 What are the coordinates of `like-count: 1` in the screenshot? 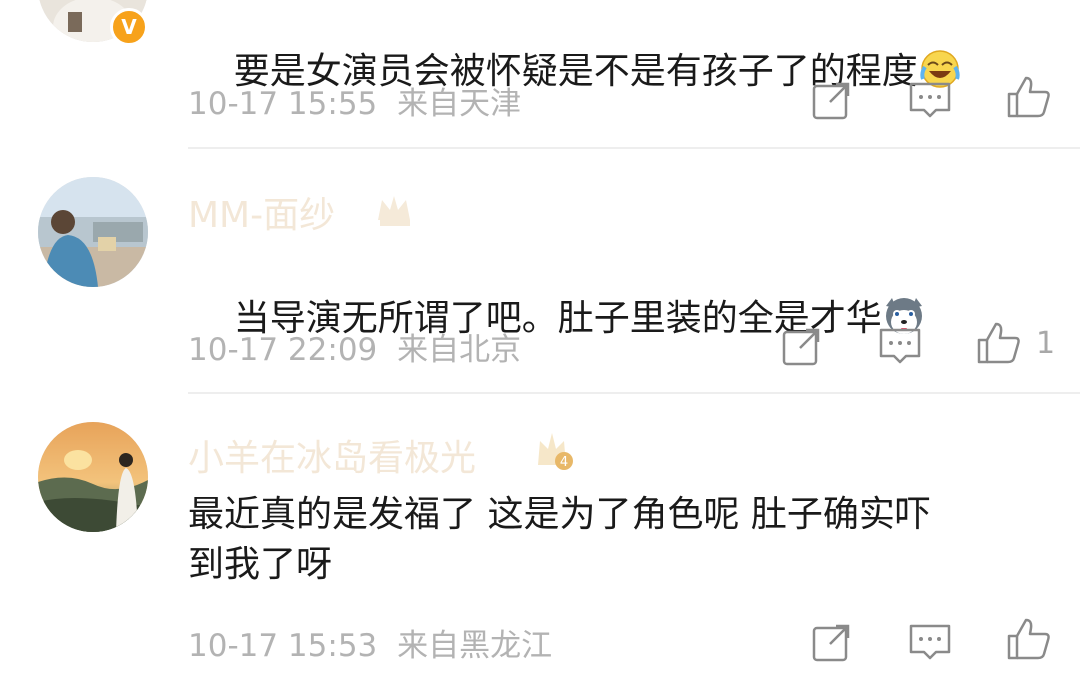 It's located at (1046, 343).